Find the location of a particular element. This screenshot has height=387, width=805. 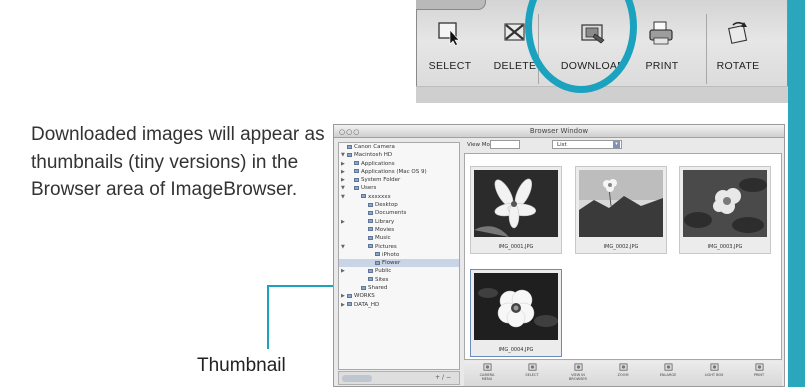

thumbnail-item: IMG_0001.JPG is located at coordinates (516, 210).